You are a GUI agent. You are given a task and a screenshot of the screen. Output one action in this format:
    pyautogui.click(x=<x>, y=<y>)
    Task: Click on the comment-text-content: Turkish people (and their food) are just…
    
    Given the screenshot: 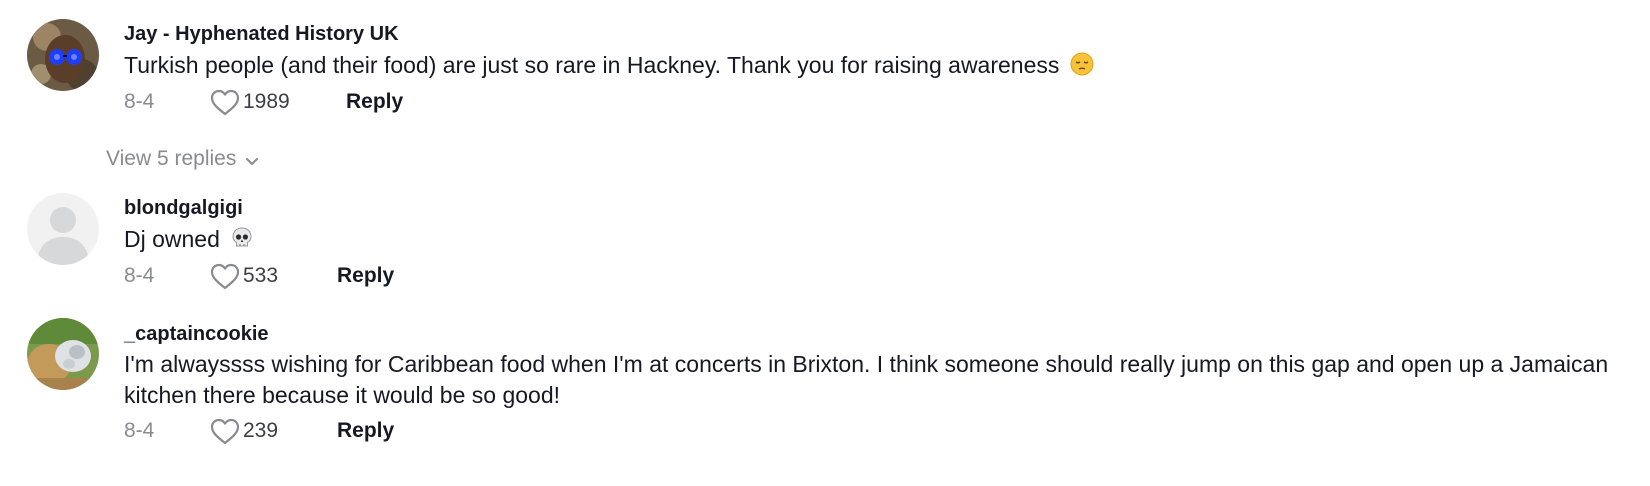 What is the action you would take?
    pyautogui.click(x=592, y=65)
    